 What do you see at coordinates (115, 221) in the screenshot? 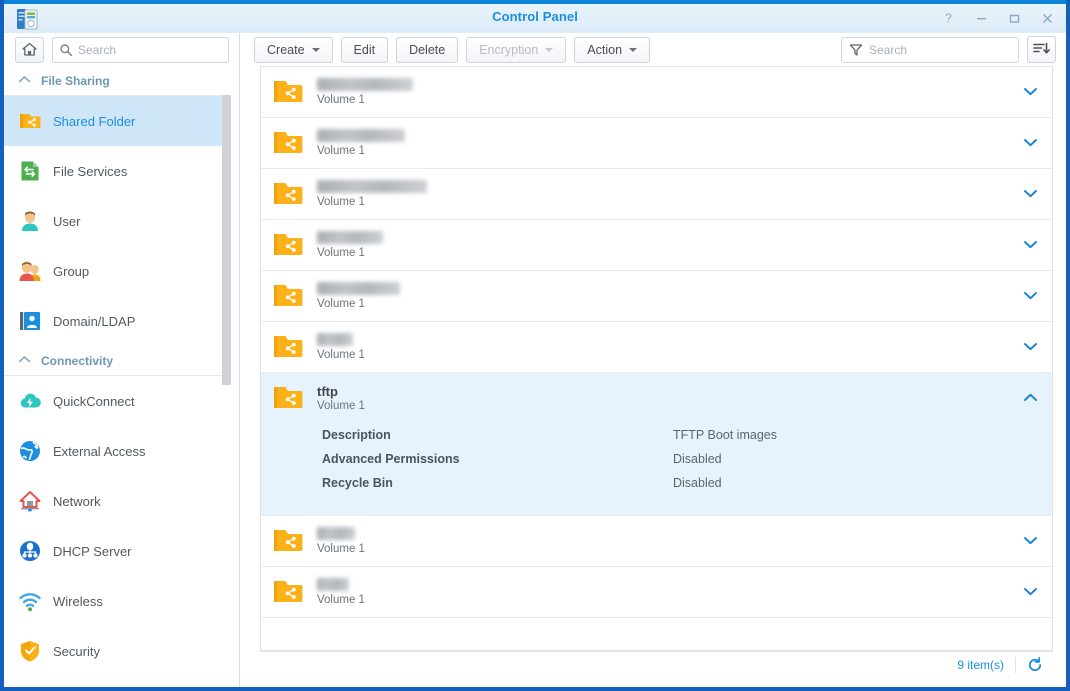
I see `sidebar-item-user: User` at bounding box center [115, 221].